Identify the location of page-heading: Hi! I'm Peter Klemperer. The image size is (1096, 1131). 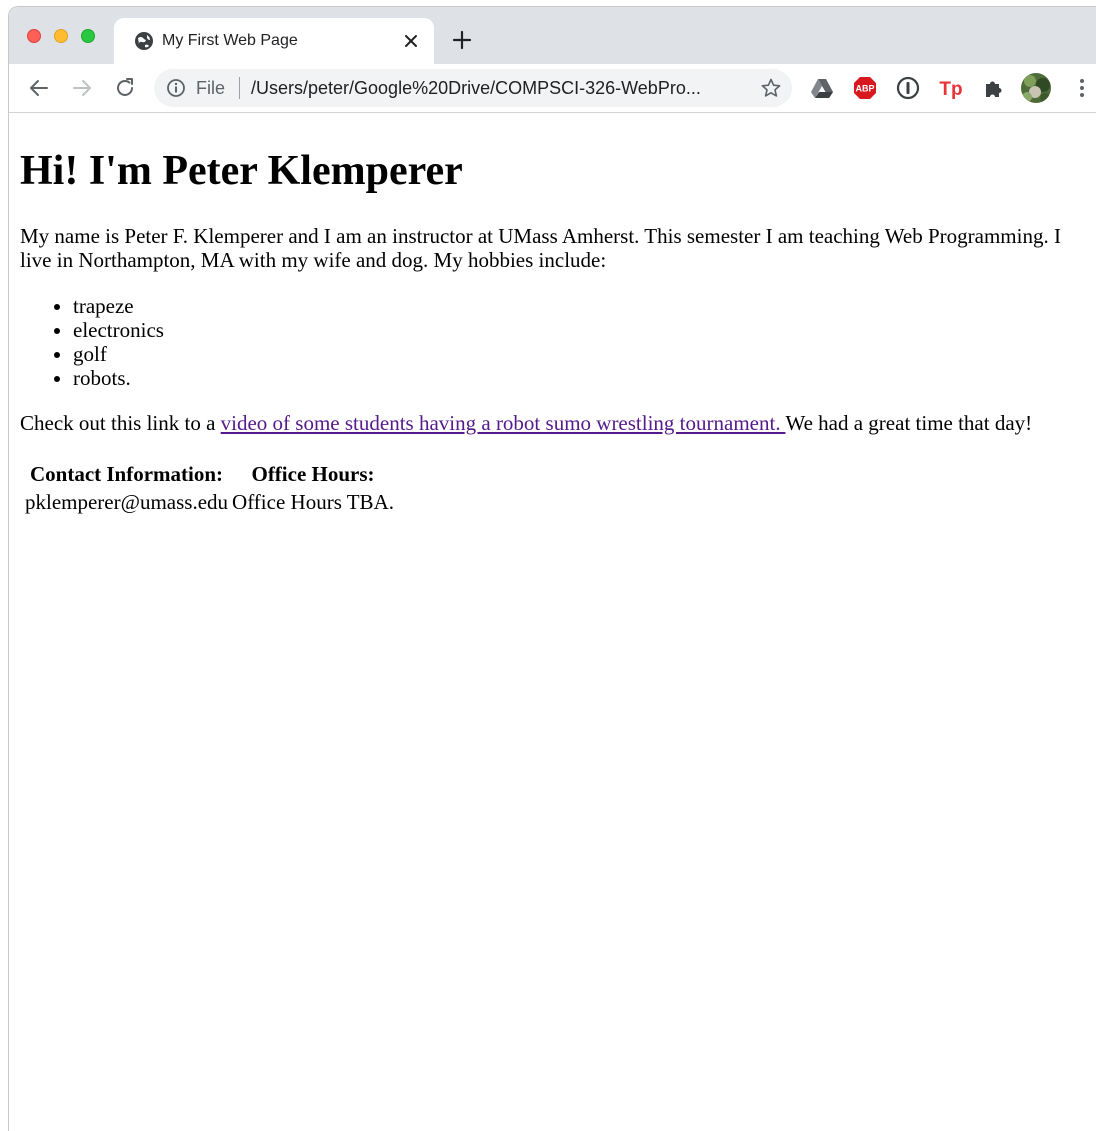
(241, 171).